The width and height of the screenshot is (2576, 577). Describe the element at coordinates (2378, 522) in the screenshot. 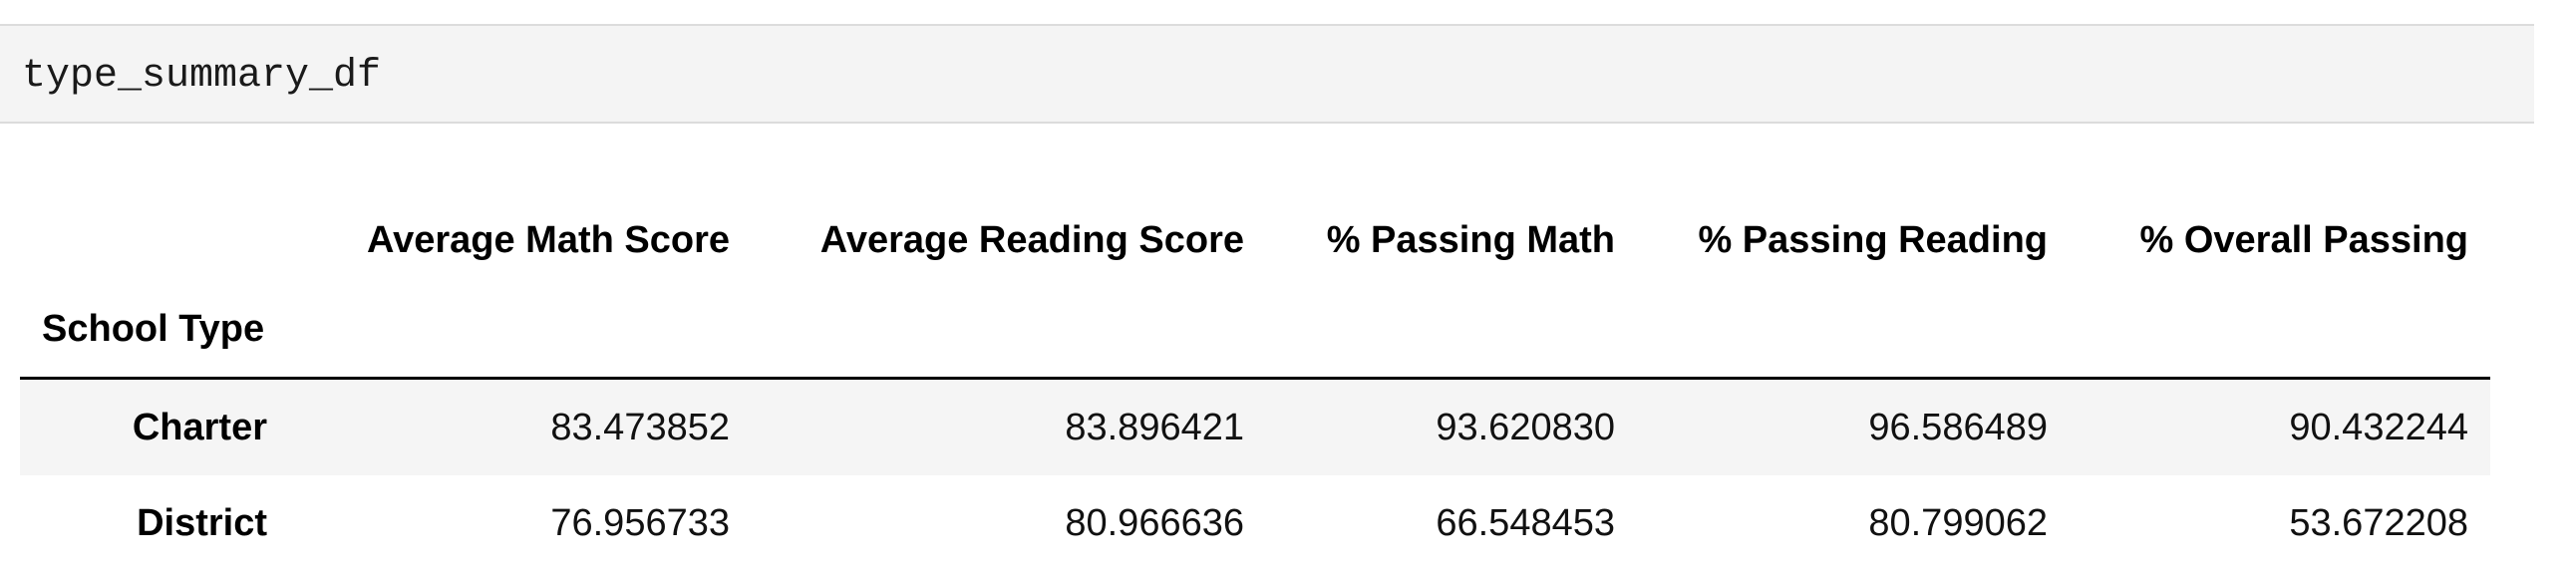

I see `table-cell: 53.672208` at that location.